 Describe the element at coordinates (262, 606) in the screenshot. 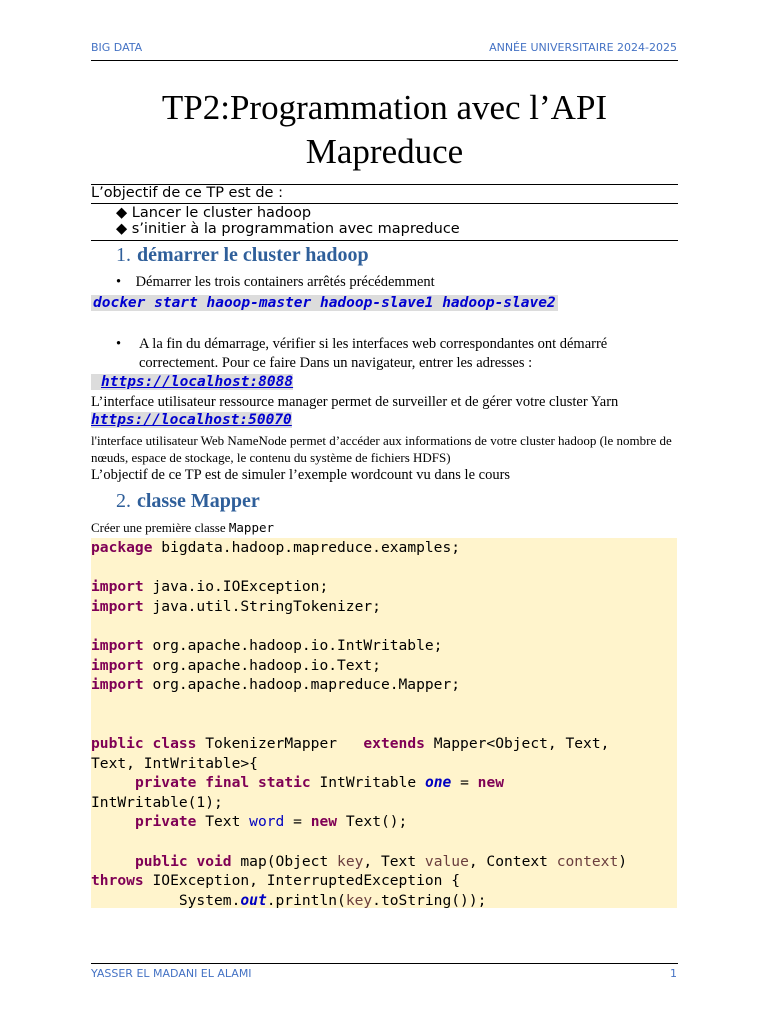

I see `code-token: java.util.StringTokenizer;` at that location.